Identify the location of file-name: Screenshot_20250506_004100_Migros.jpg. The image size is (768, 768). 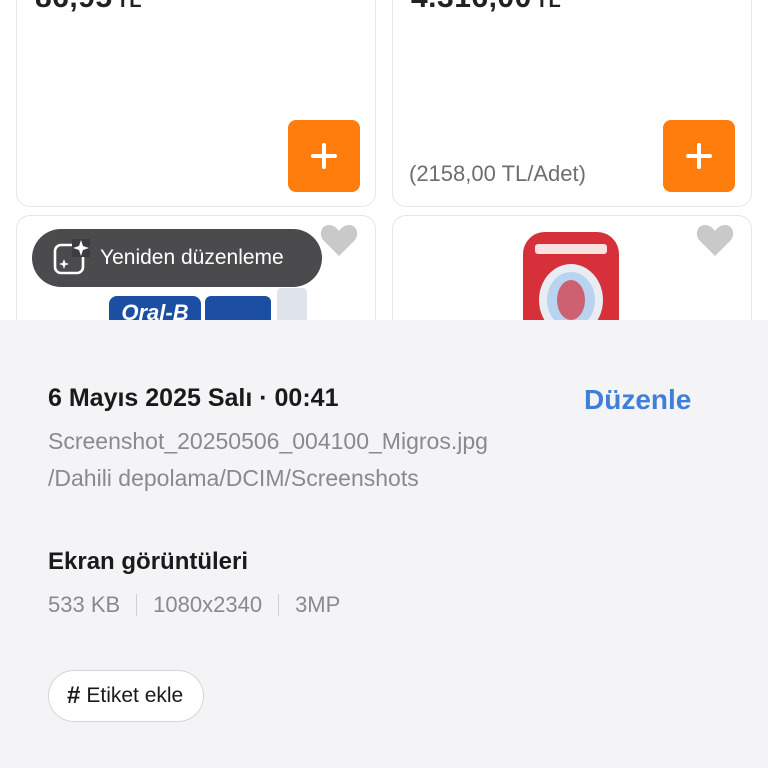
(268, 441).